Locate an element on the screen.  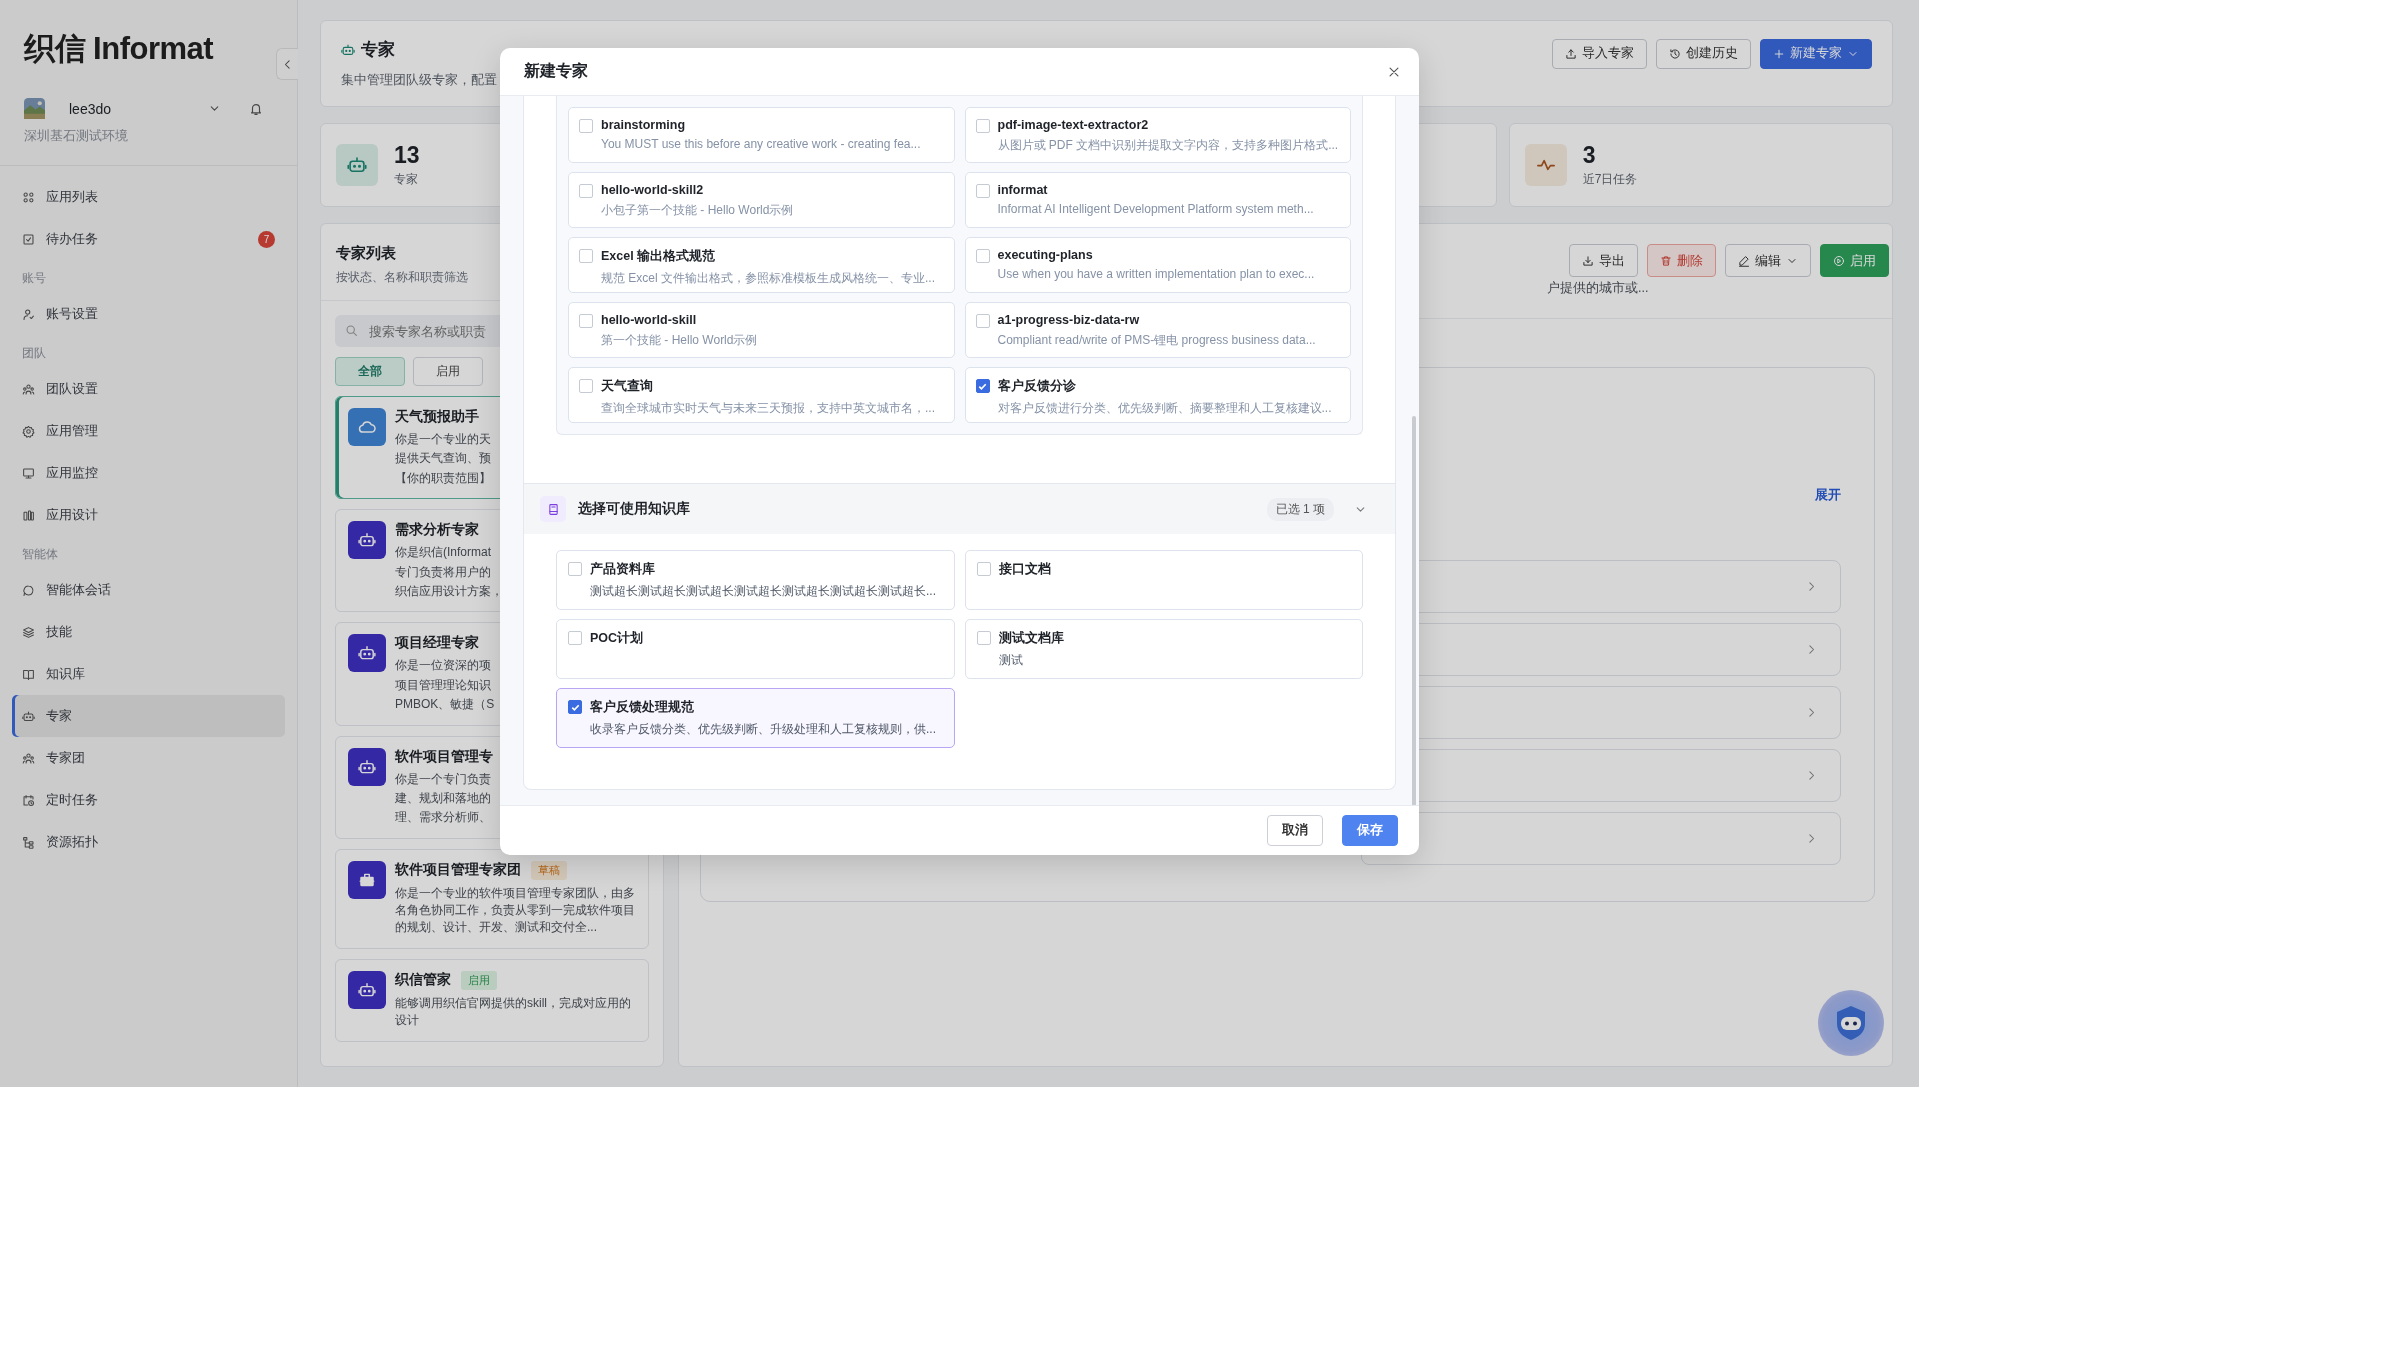
cancel-button: 取消 is located at coordinates (1295, 830).